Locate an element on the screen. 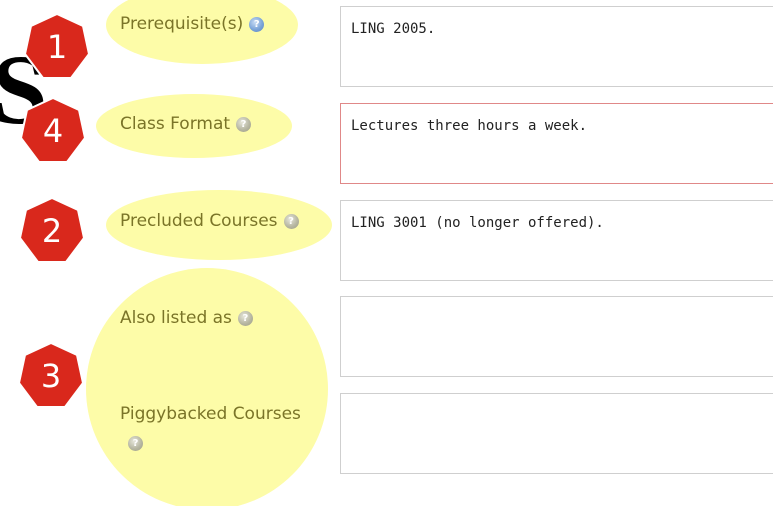  prerequisites-field: LING 2005. is located at coordinates (556, 46).